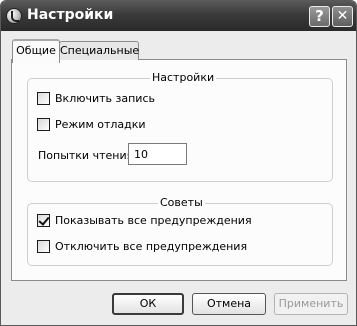 The width and height of the screenshot is (357, 326). Describe the element at coordinates (157, 154) in the screenshot. I see `read-attempts-input` at that location.